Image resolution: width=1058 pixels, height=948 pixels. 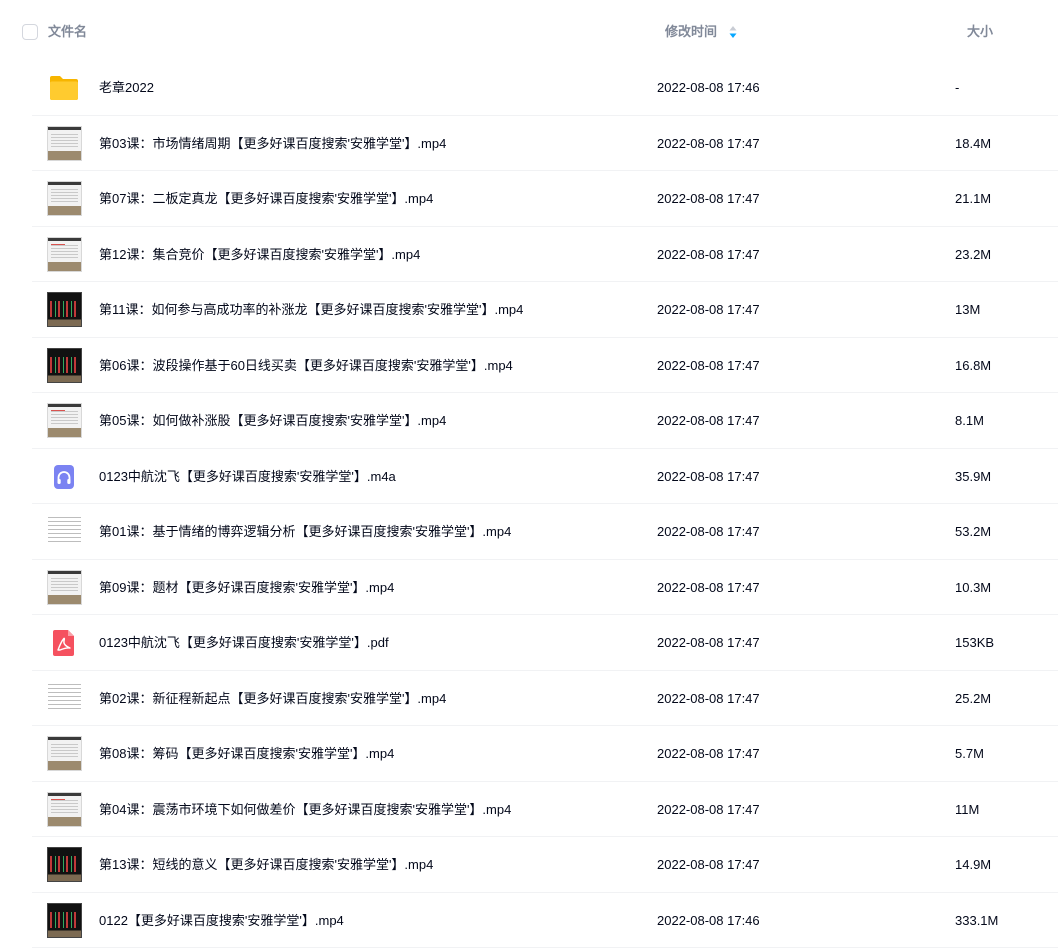 What do you see at coordinates (247, 476) in the screenshot?
I see `file-name: 0123中航沈飞【更多好课百度搜索'安雅学堂'】.m4a` at bounding box center [247, 476].